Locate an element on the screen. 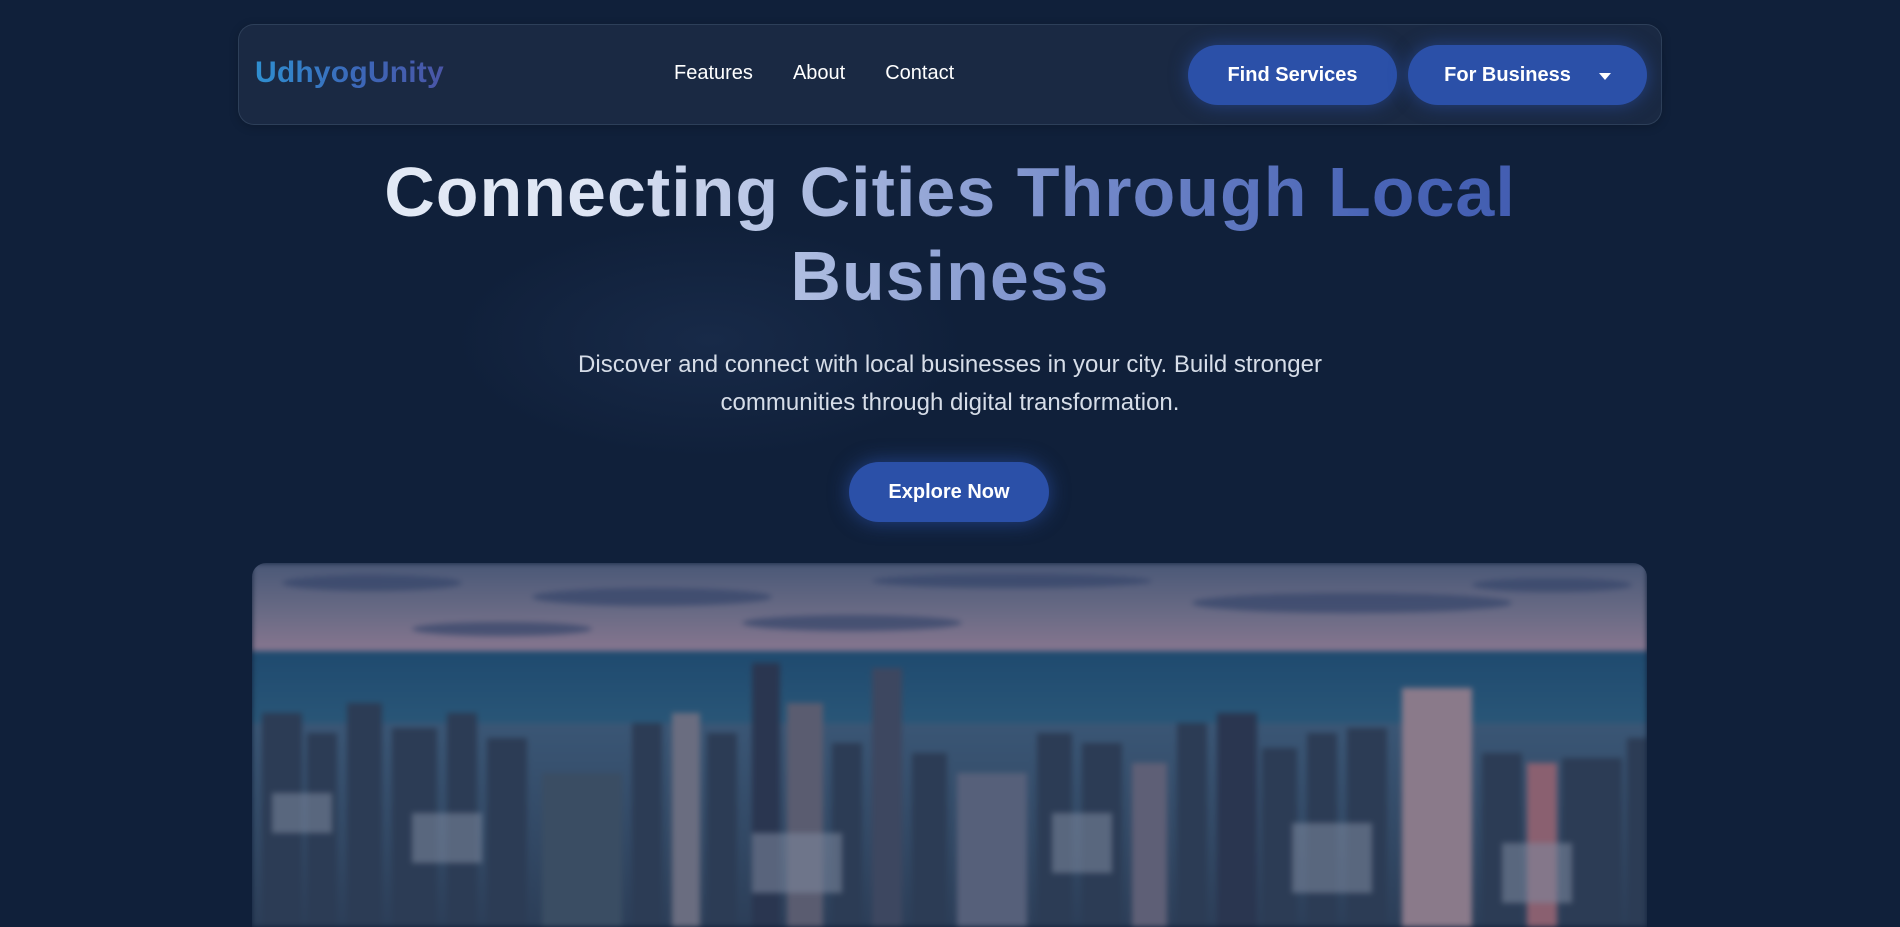  nav-links: Features About Contact is located at coordinates (814, 73).